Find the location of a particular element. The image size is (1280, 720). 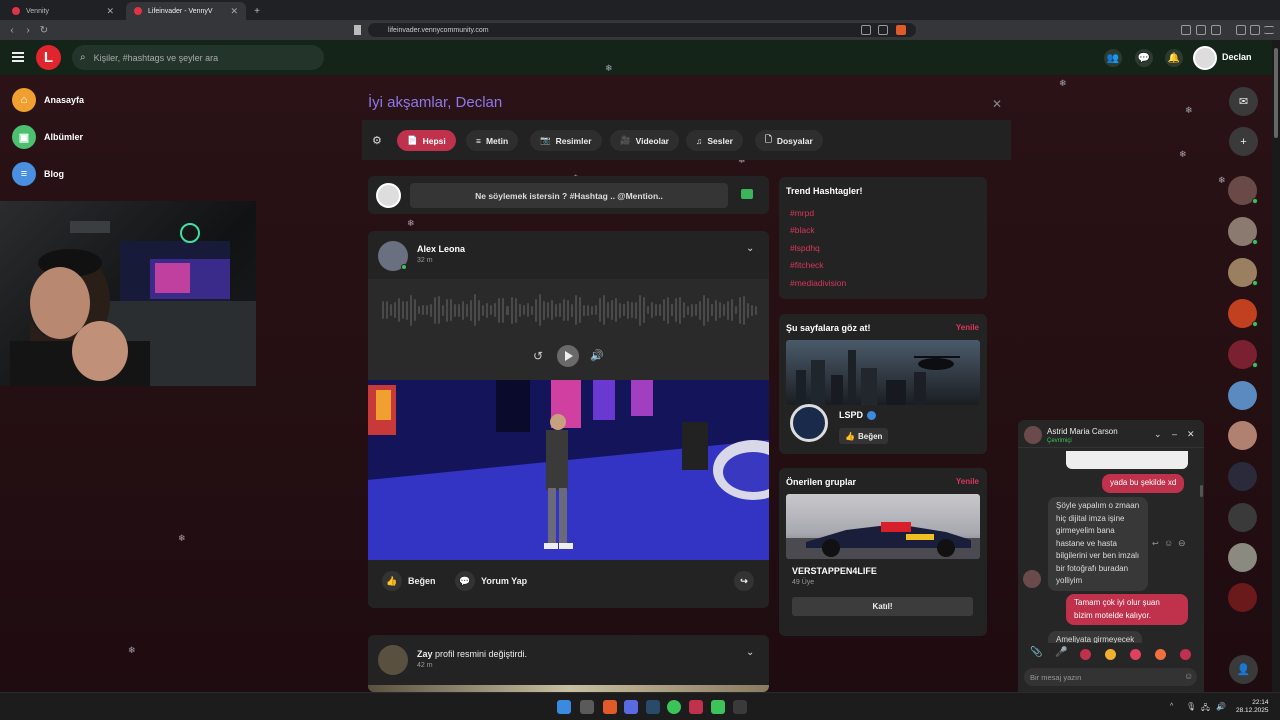

search-input is located at coordinates (198, 57).